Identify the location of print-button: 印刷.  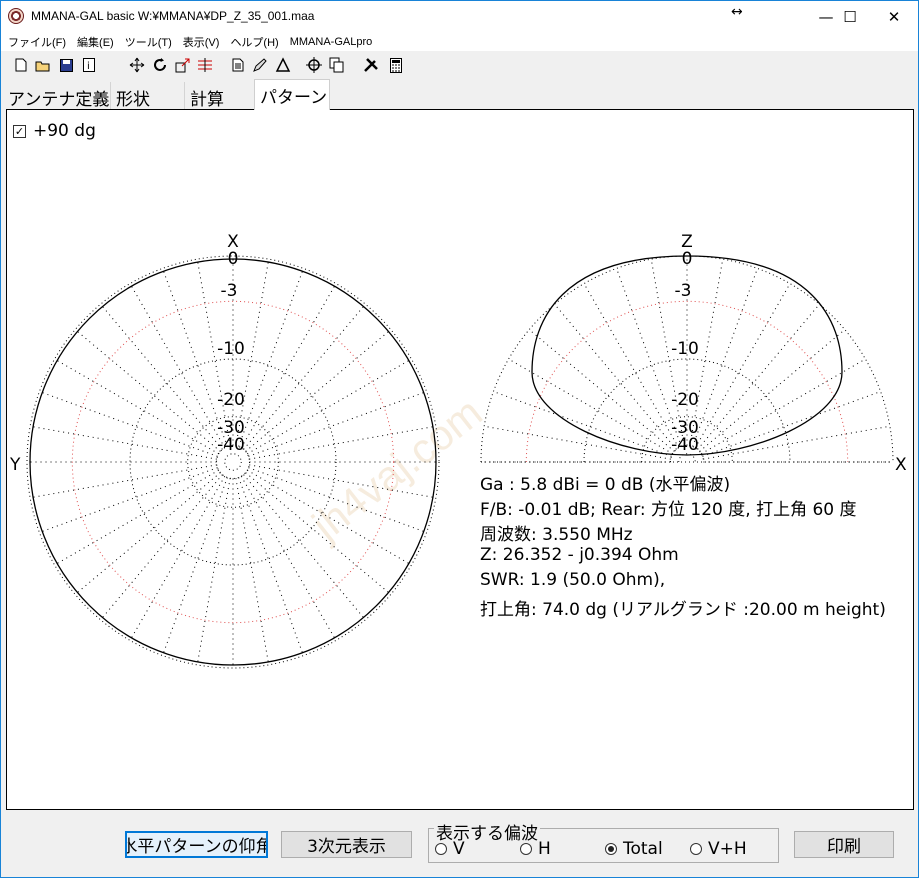
(844, 844).